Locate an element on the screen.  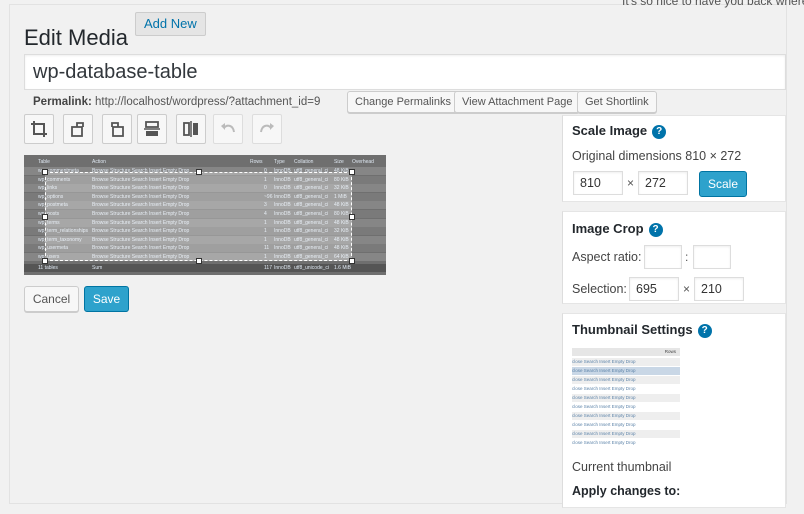
thumbnail-settings-title: Thumbnail Settings is located at coordinates (632, 329).